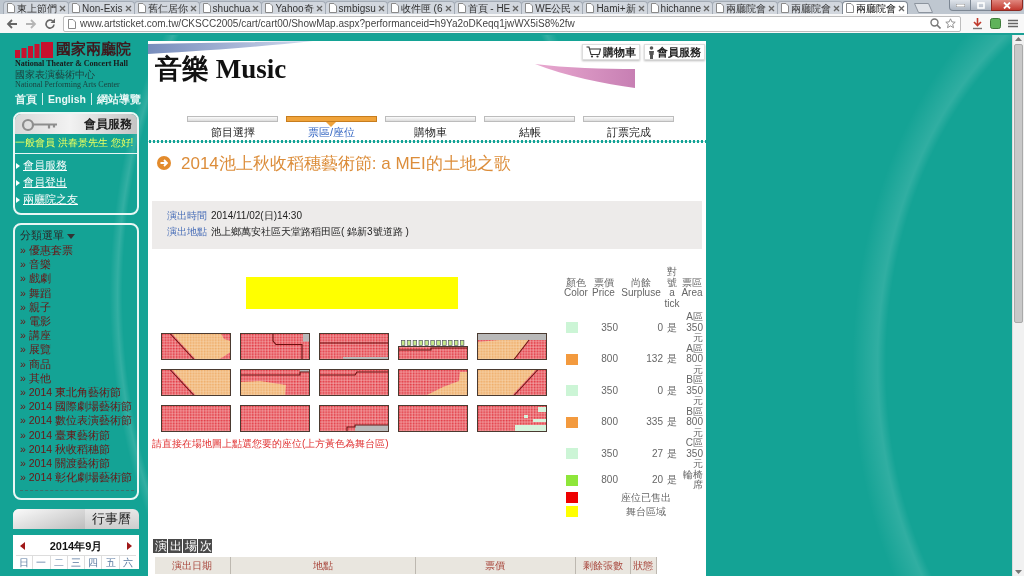 This screenshot has width=1024, height=576. I want to click on address-bar: www.artsticket.com.tw/CKSCC2005/cart/cart00/ShowMap.aspx?performanceid=h9Ya2oDKeqq1jwWX5iS8%2fw, so click(512, 23).